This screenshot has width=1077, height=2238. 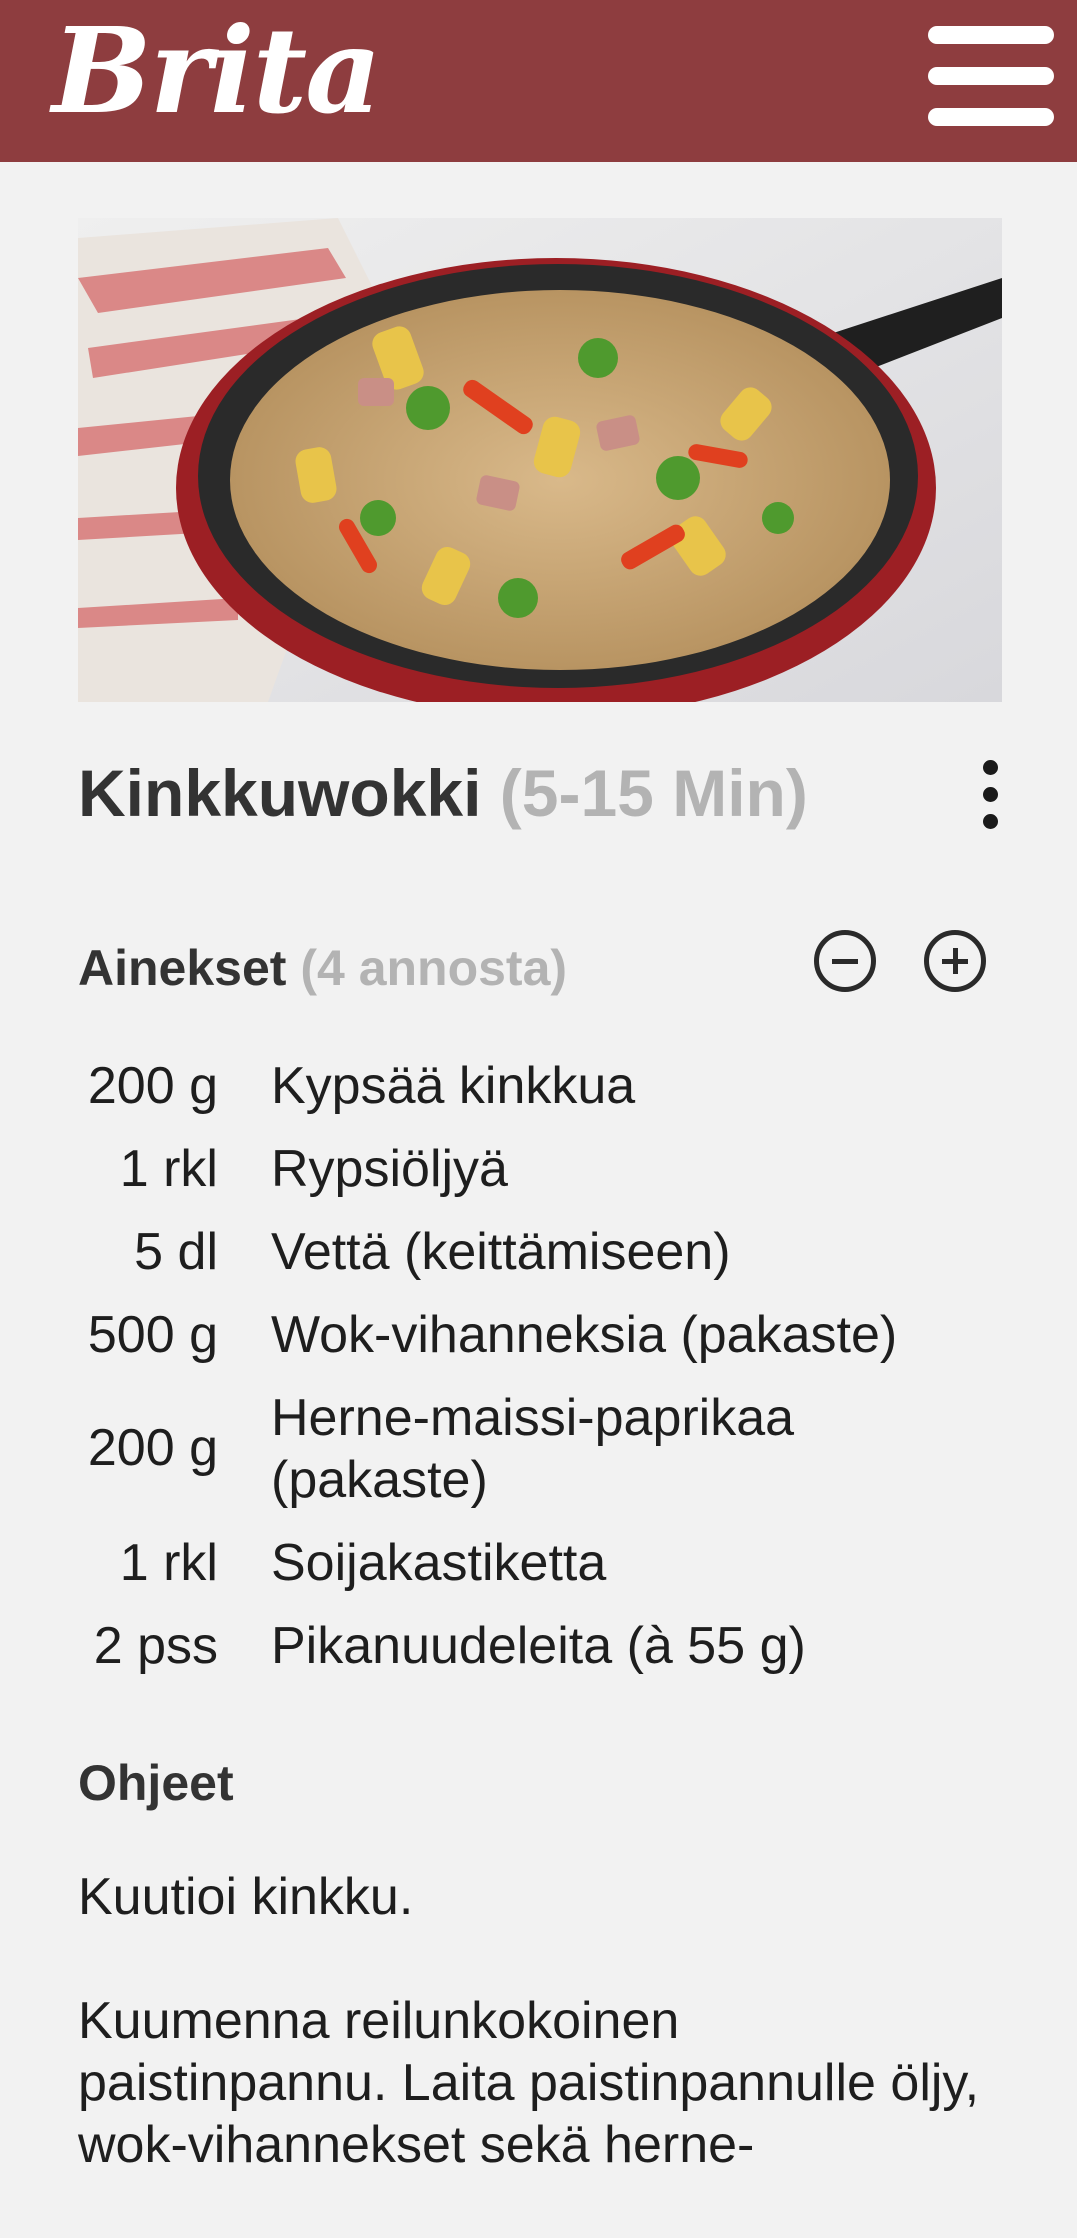 I want to click on ingredient-name: Soijakastiketta, so click(x=439, y=1563).